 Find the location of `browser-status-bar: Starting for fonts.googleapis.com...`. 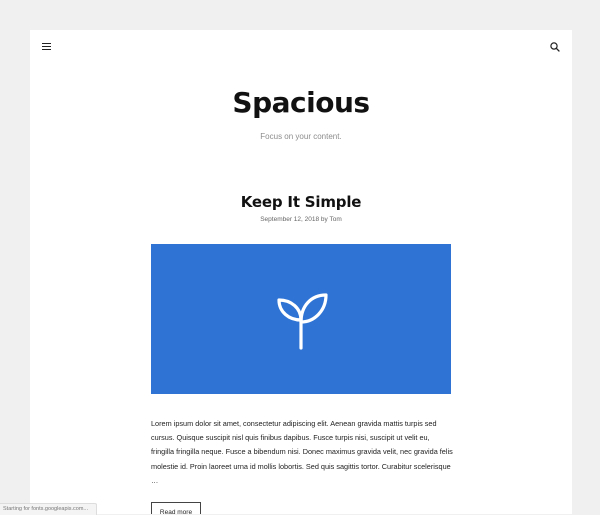

browser-status-bar: Starting for fonts.googleapis.com... is located at coordinates (48, 509).